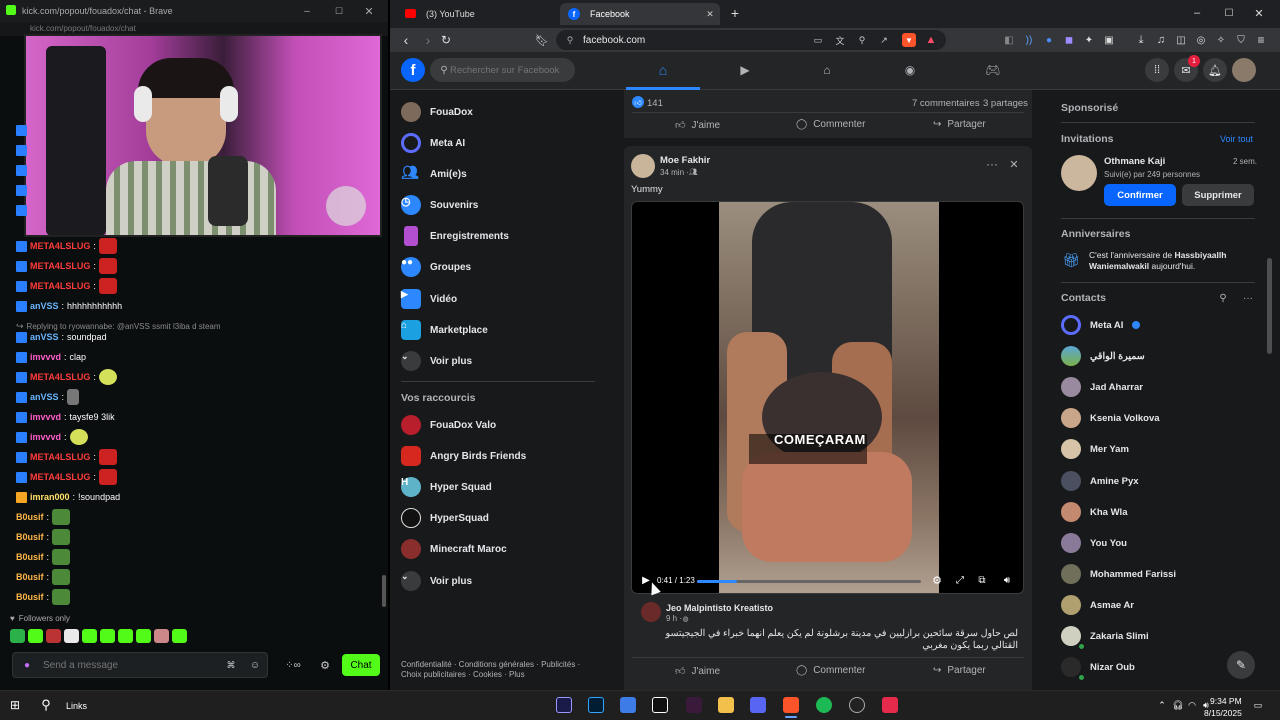  What do you see at coordinates (436, 361) in the screenshot?
I see `nav-see-more: ⌄ Voir plus` at bounding box center [436, 361].